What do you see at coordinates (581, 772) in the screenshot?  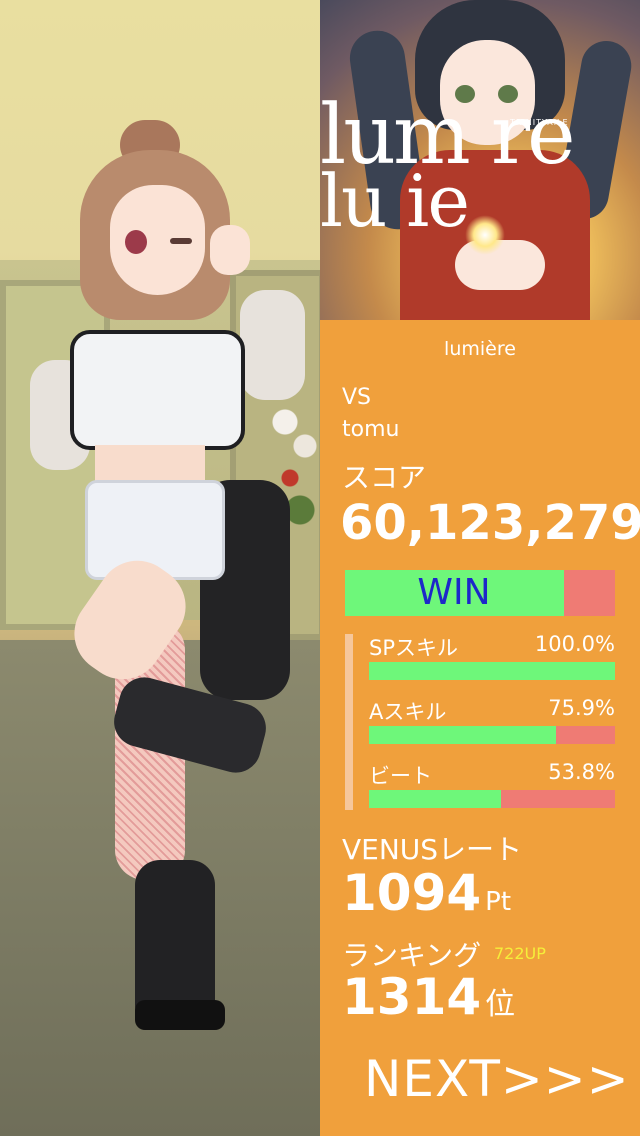 I see `skill-percent: 53.8%` at bounding box center [581, 772].